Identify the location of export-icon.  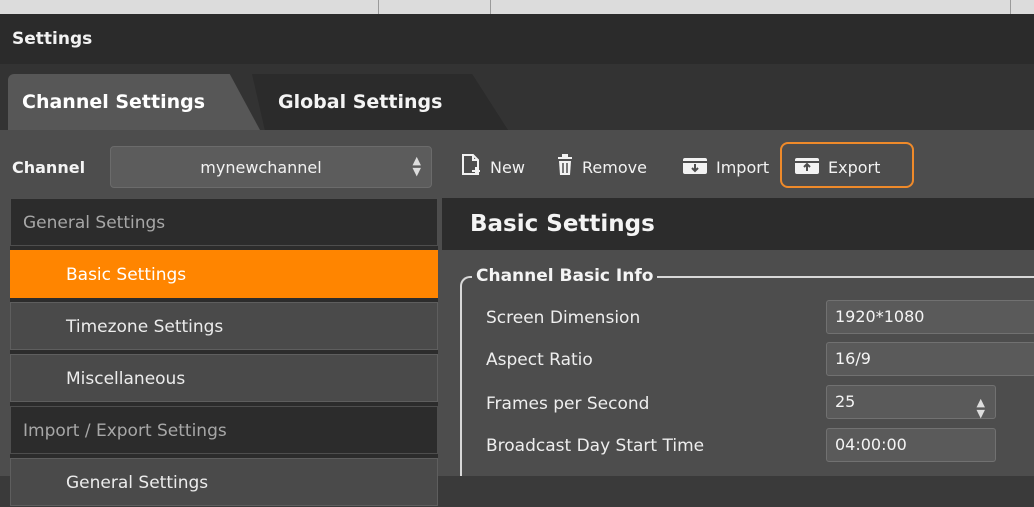
(807, 167).